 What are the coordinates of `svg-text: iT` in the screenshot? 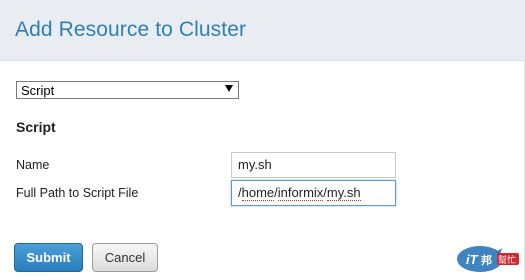 It's located at (472, 259).